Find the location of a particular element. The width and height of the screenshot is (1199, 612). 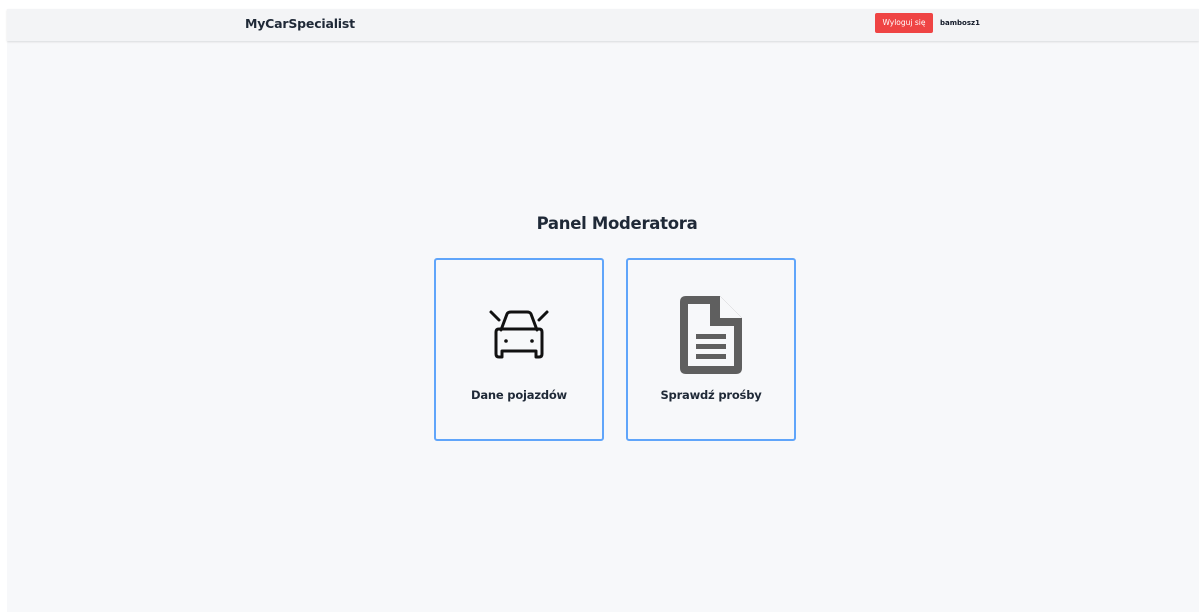

check-requests-card: Sprawdź prośby is located at coordinates (711, 349).